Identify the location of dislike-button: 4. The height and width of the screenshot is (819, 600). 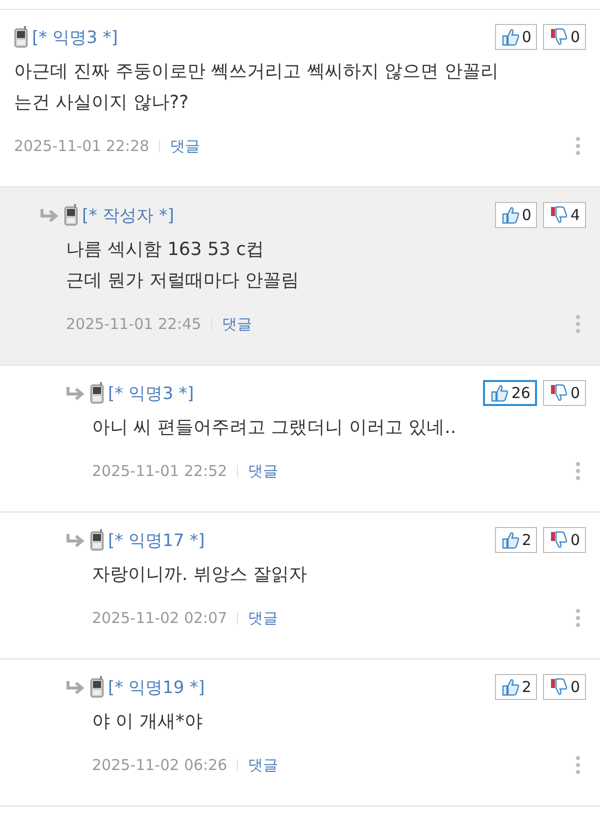
(564, 215).